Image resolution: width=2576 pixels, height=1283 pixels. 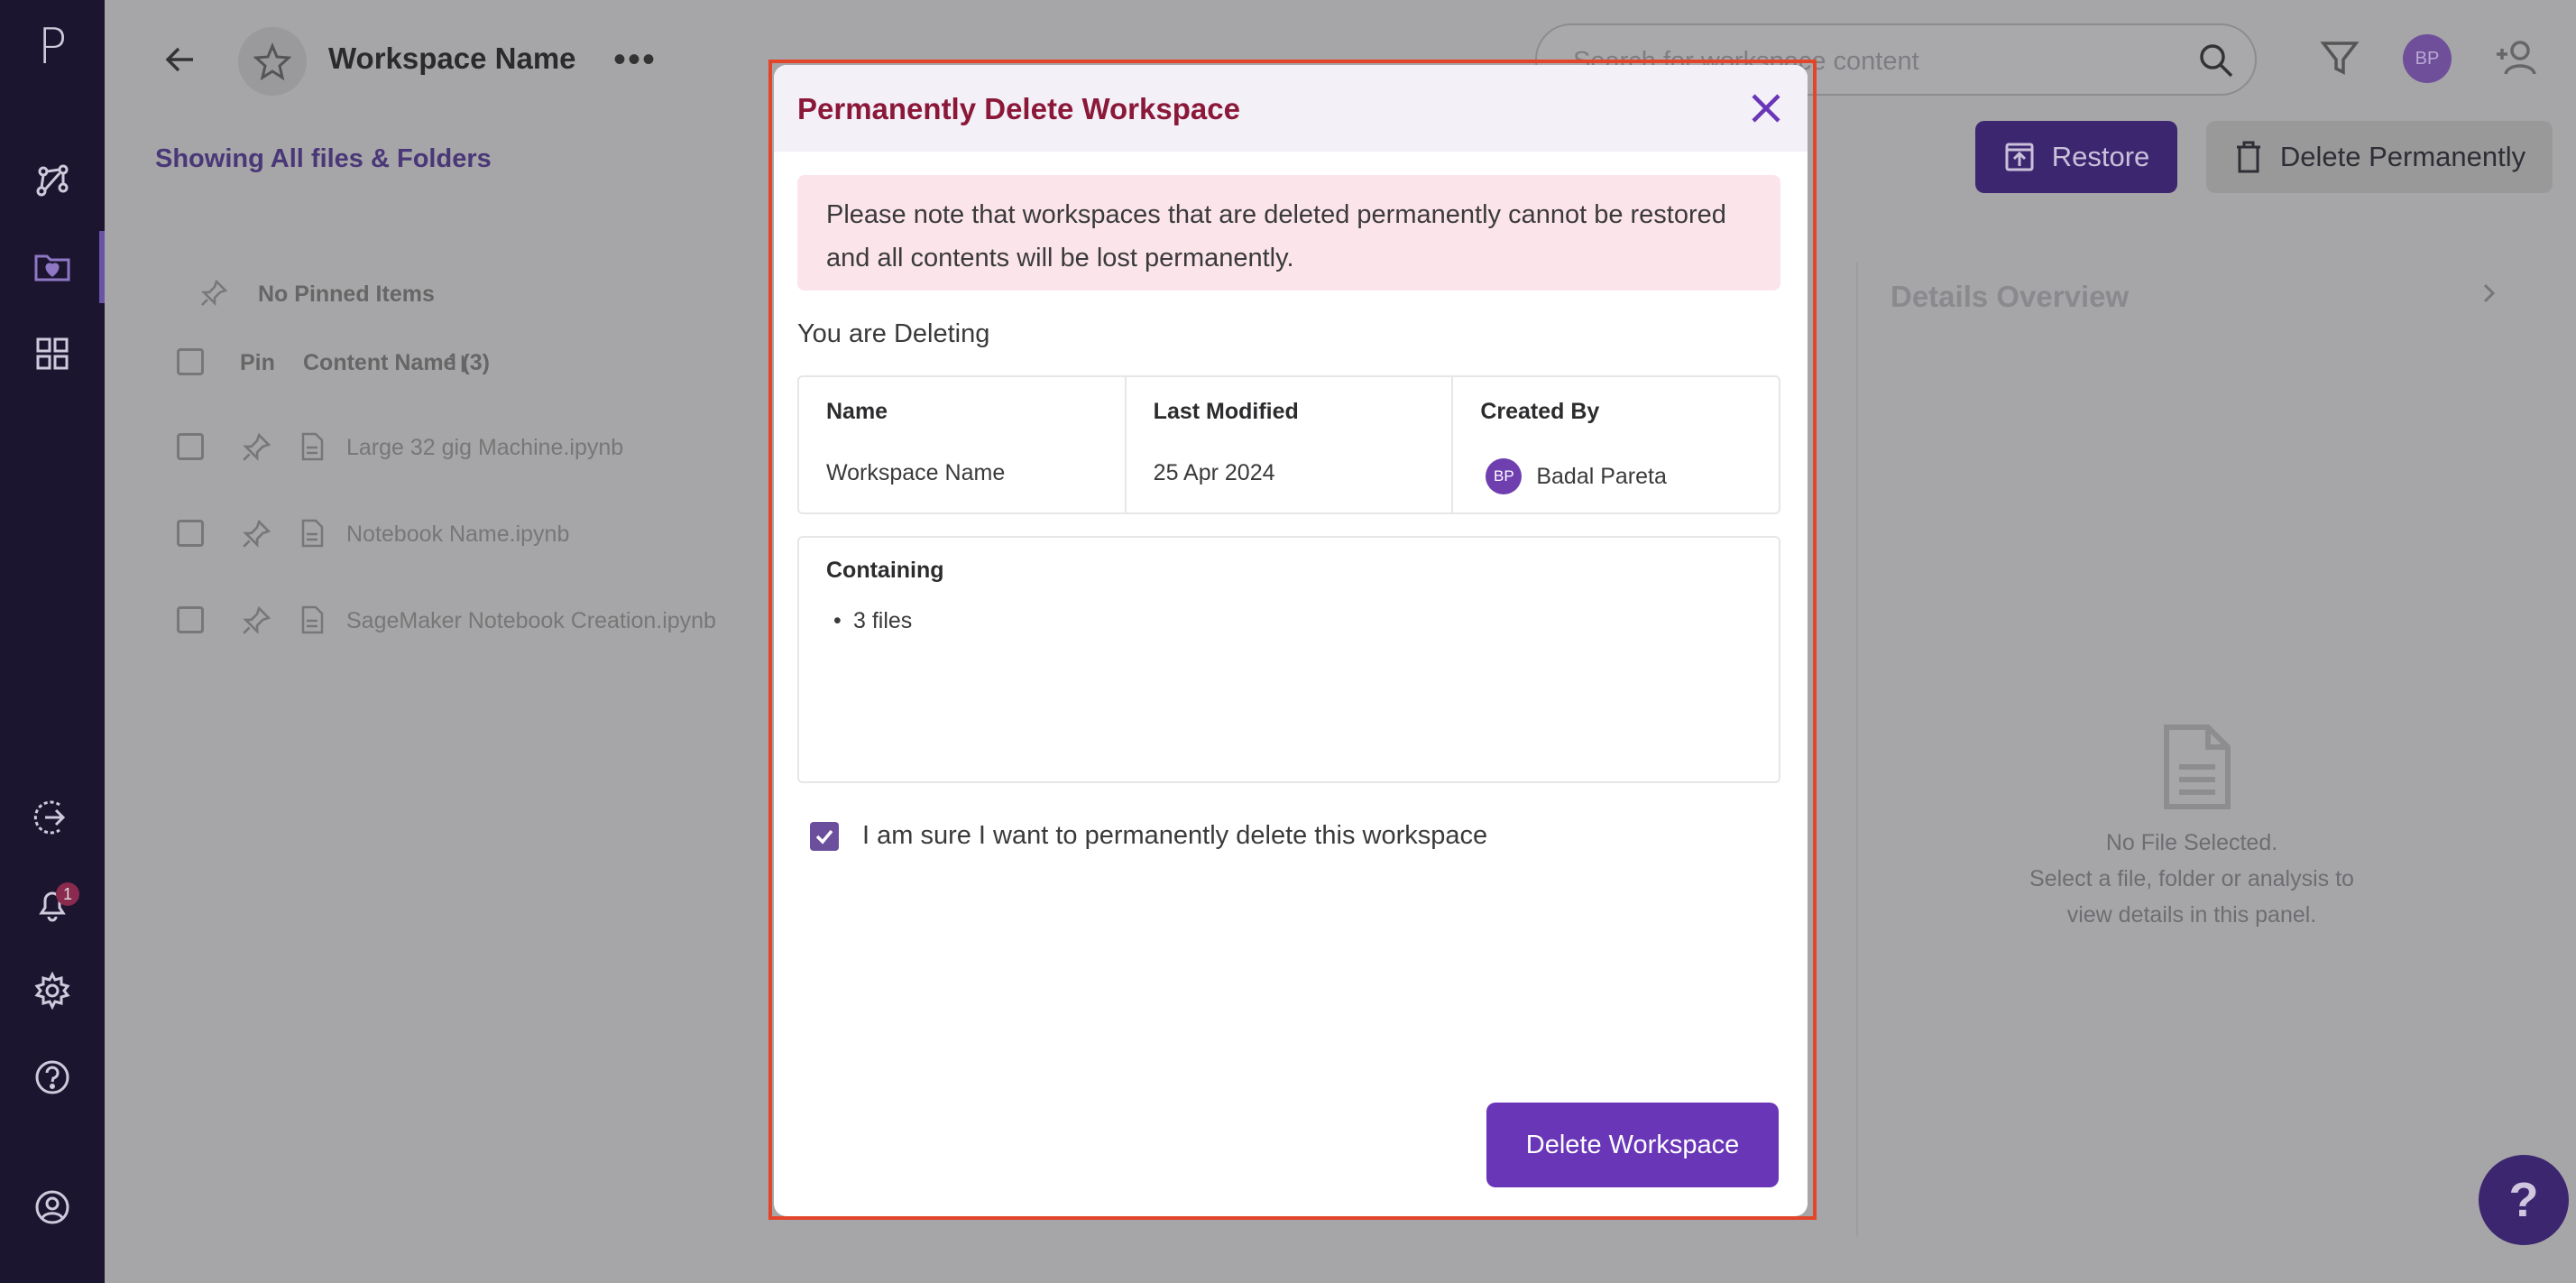 I want to click on search-icon, so click(x=2216, y=60).